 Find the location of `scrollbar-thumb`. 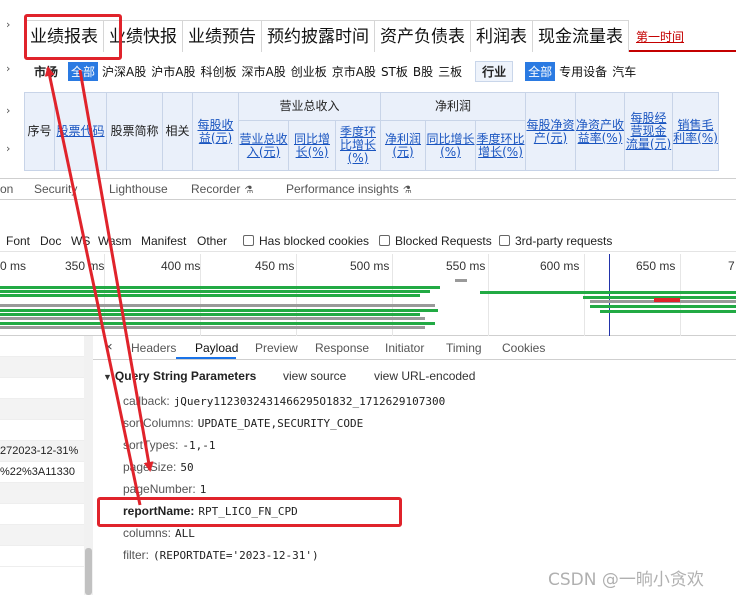

scrollbar-thumb is located at coordinates (88, 571).